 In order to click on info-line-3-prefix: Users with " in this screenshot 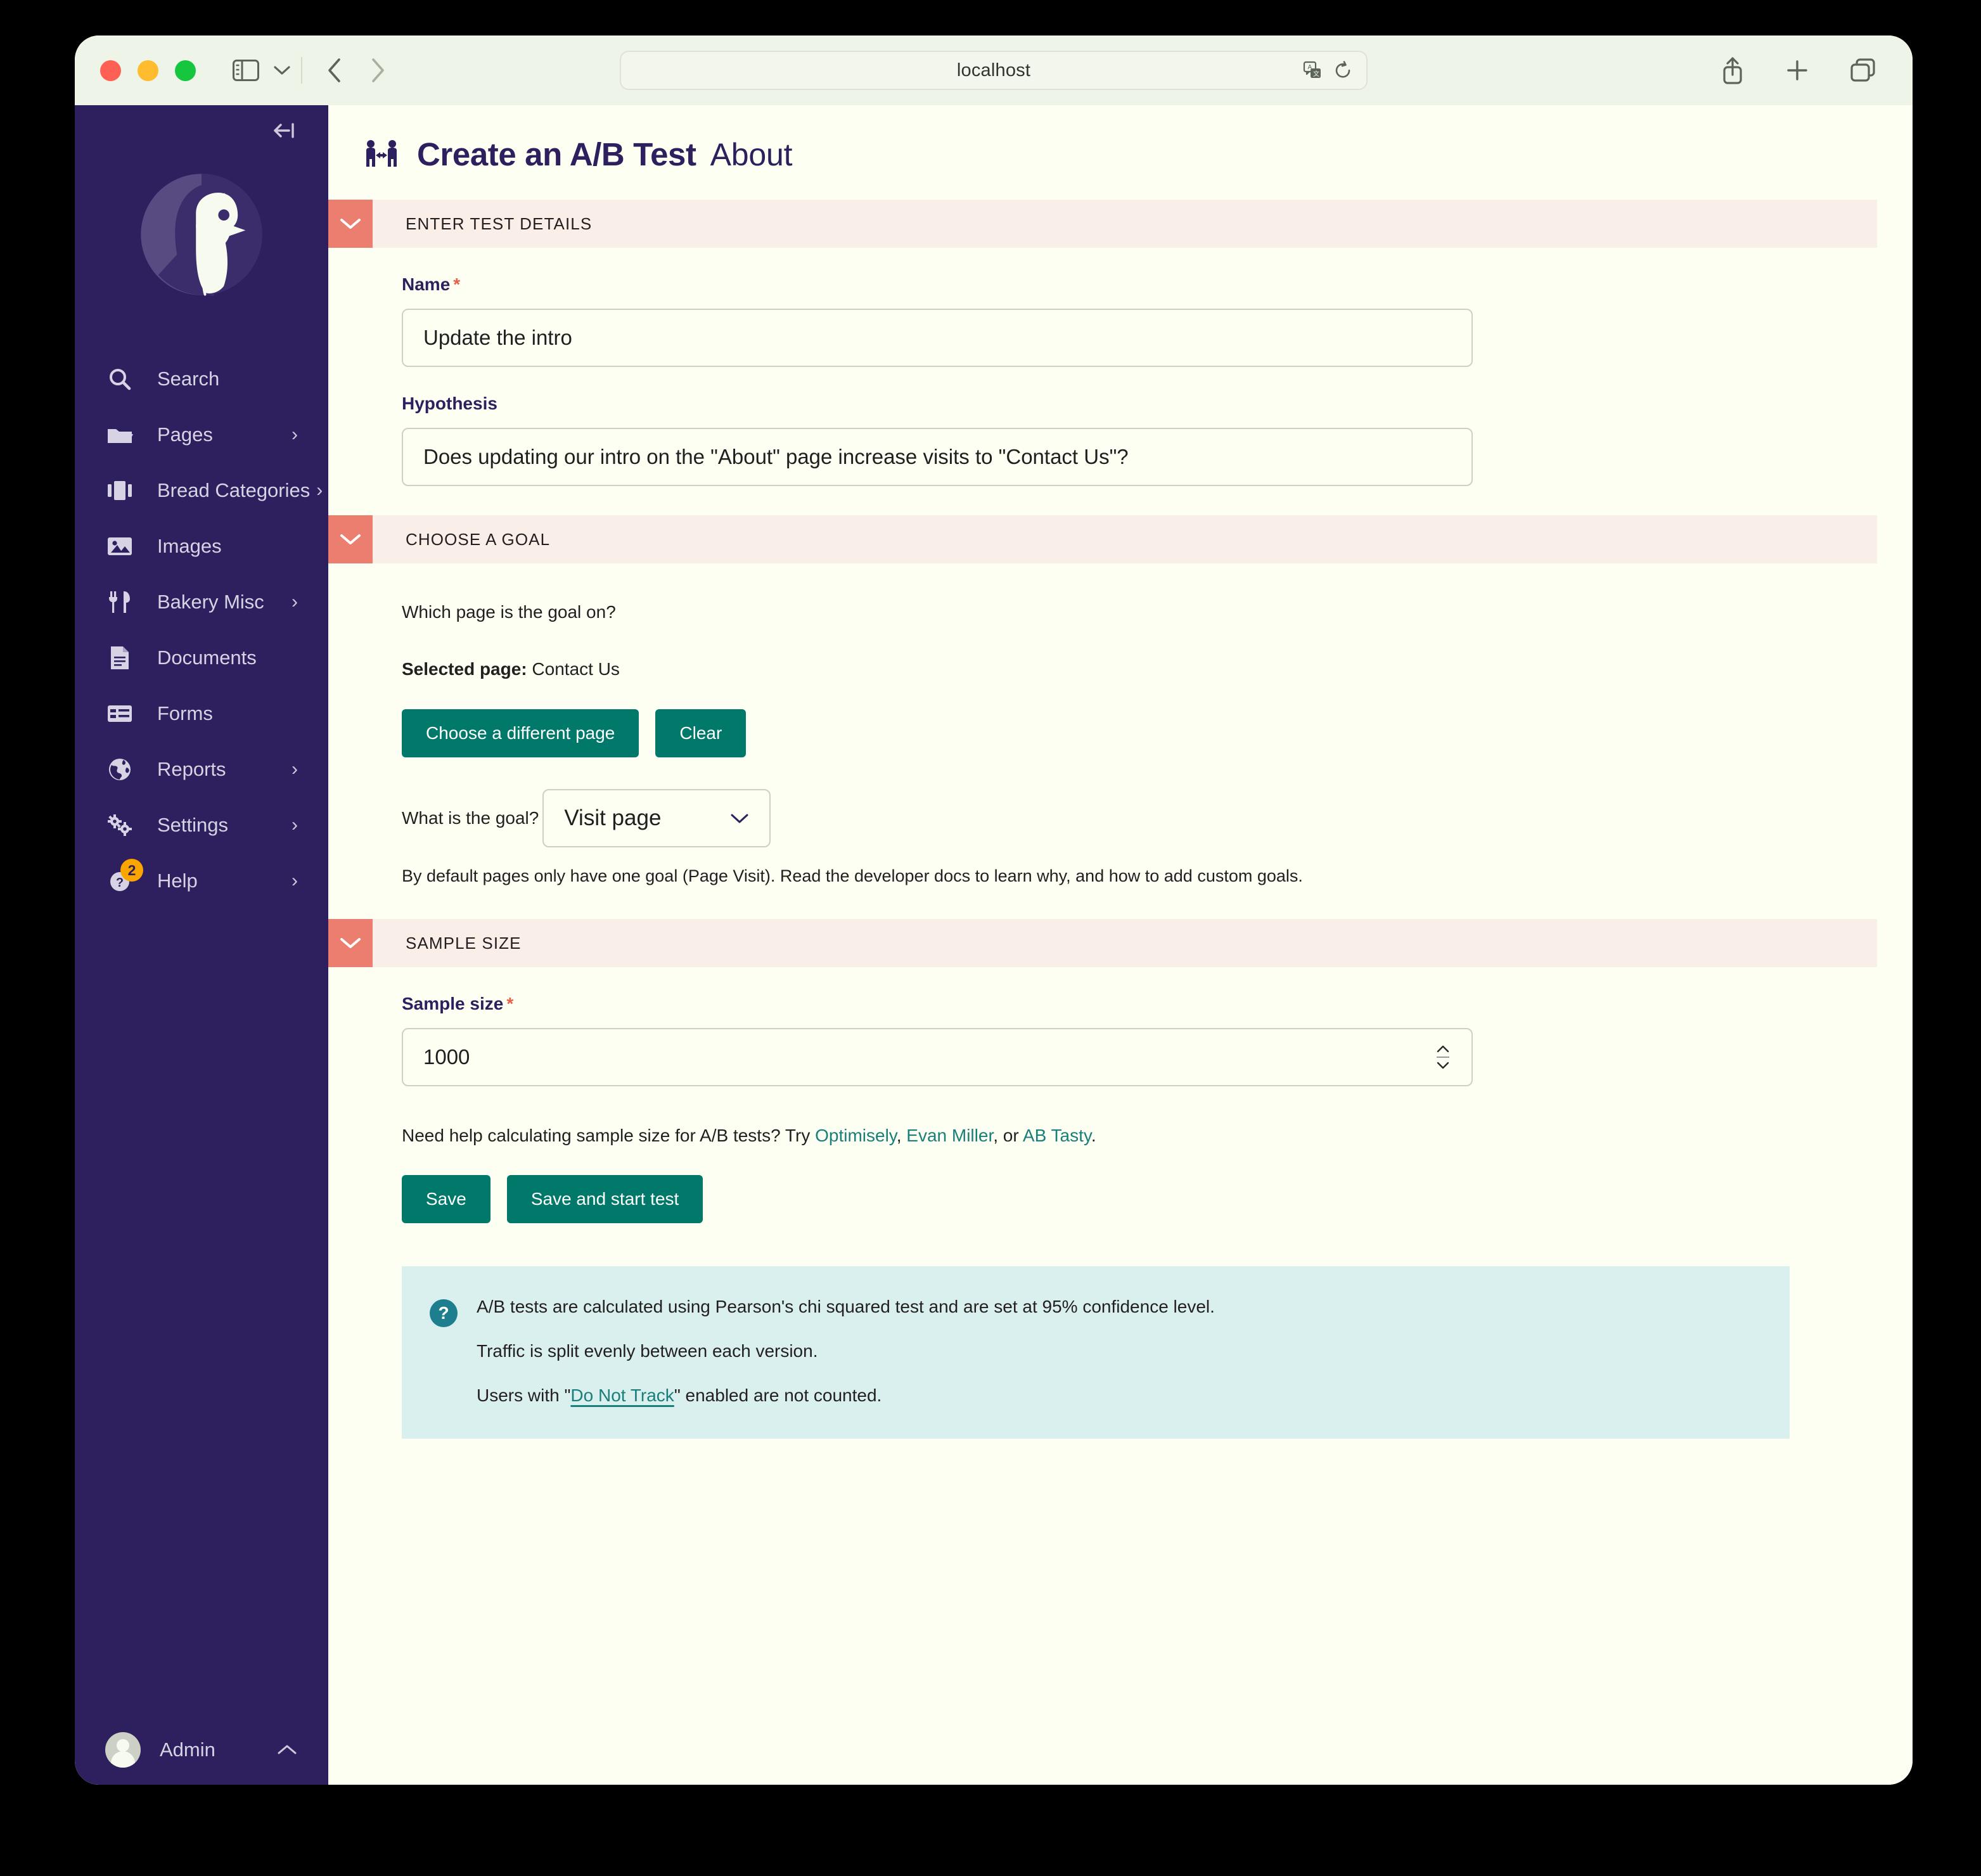, I will do `click(524, 1395)`.